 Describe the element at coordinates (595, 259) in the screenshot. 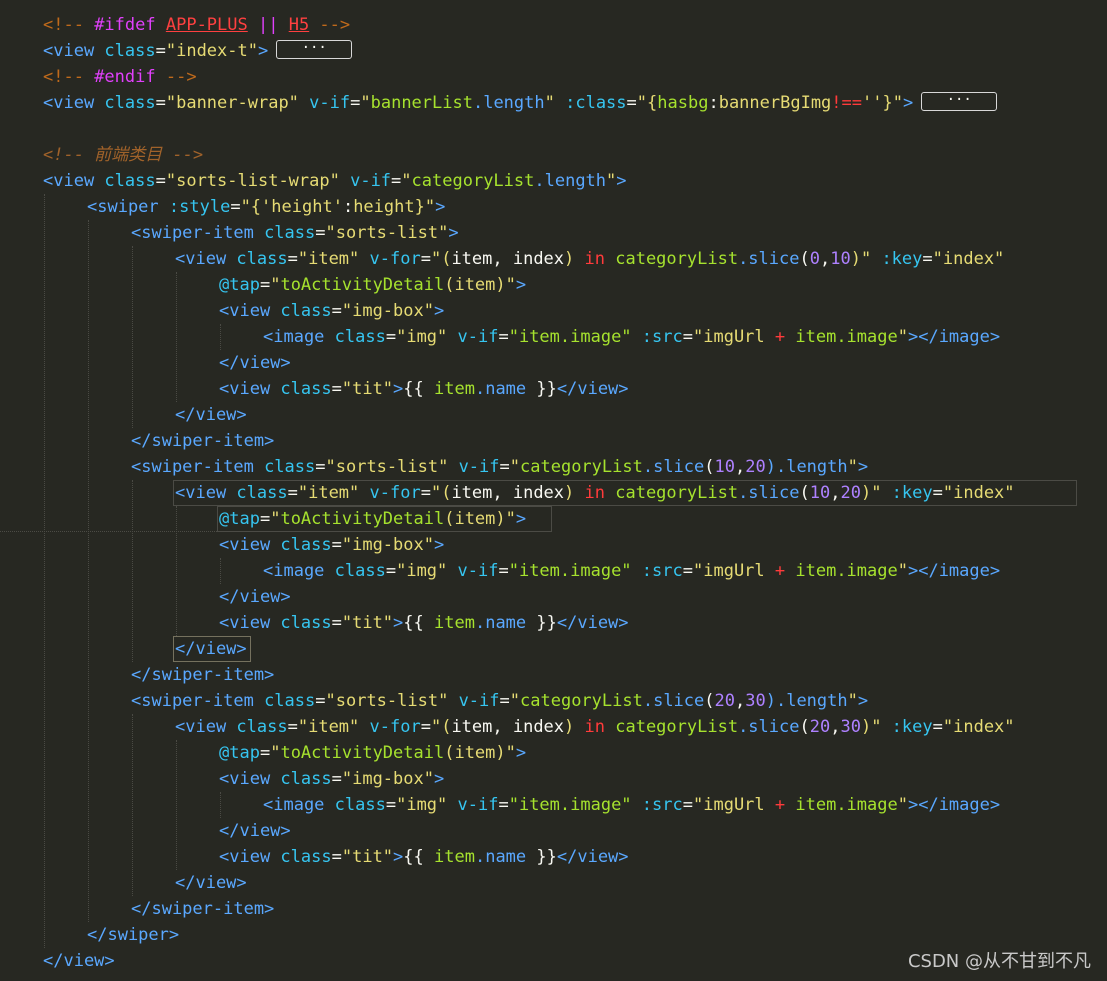

I see `code-token: in` at that location.